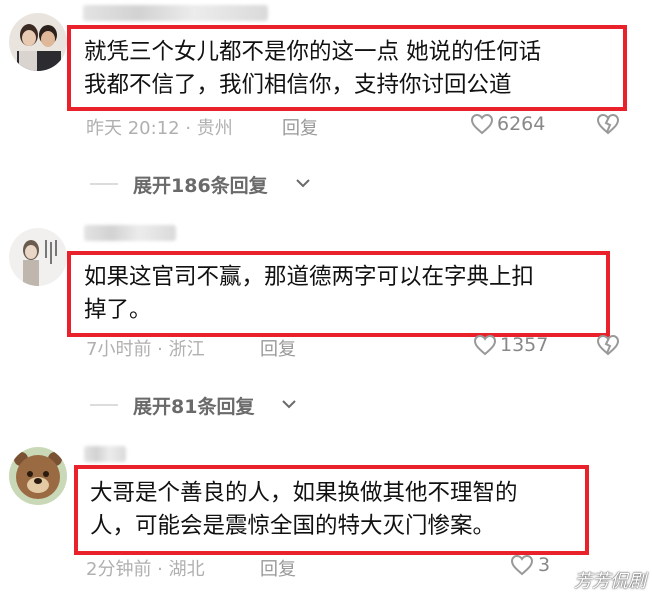  What do you see at coordinates (145, 569) in the screenshot?
I see `comment-meta: 2分钟前 · 湖北` at bounding box center [145, 569].